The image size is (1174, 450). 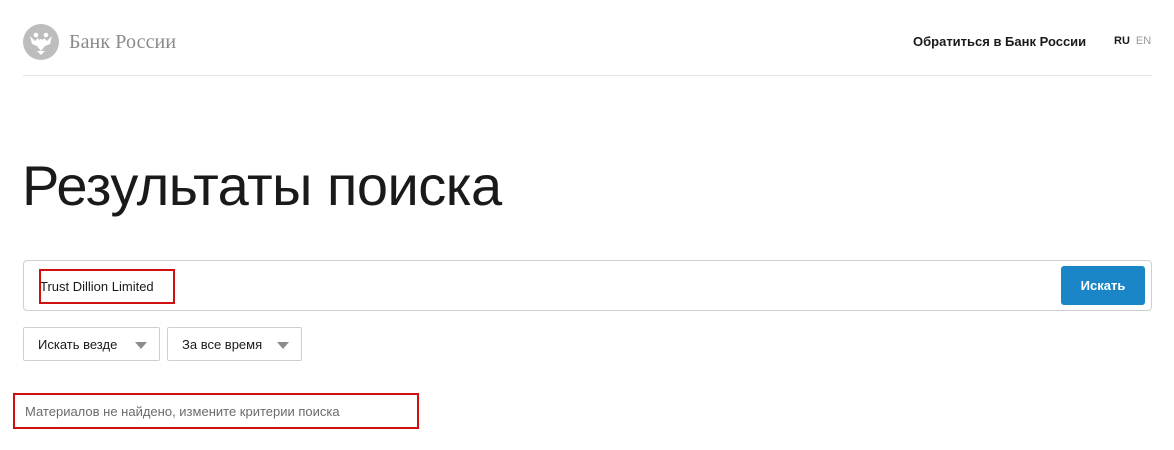 I want to click on logo-link: Банк России, so click(x=99, y=42).